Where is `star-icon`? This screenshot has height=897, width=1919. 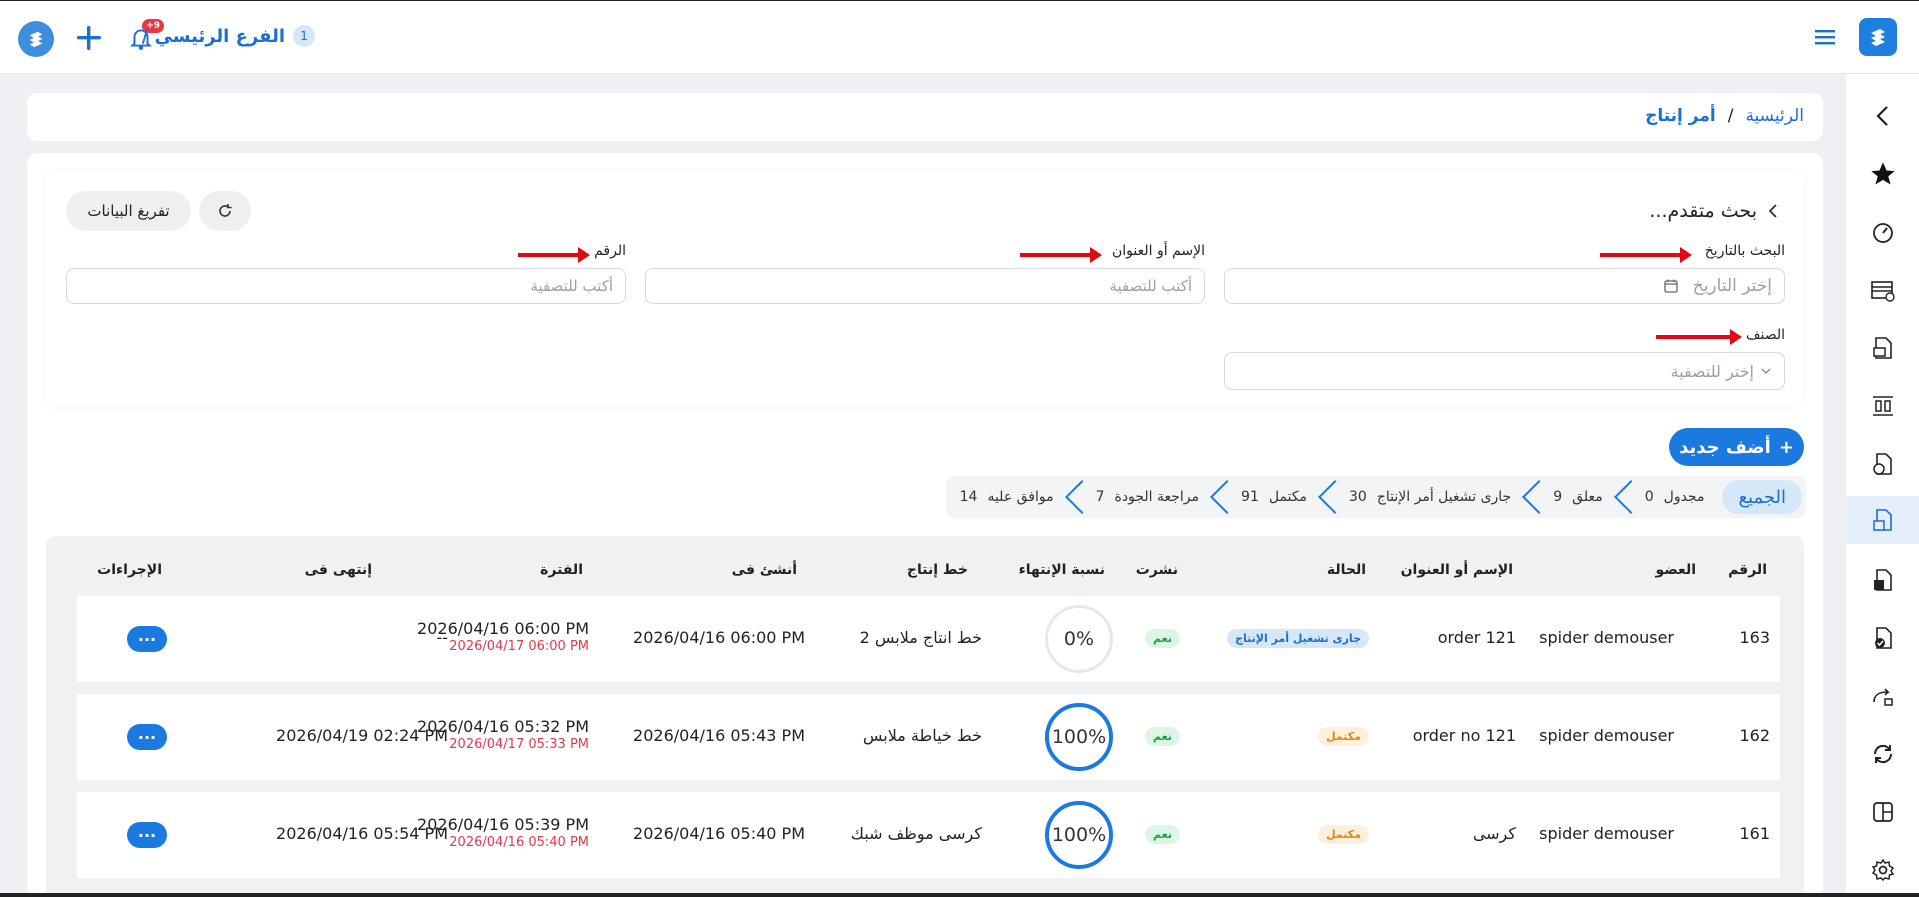
star-icon is located at coordinates (1882, 174).